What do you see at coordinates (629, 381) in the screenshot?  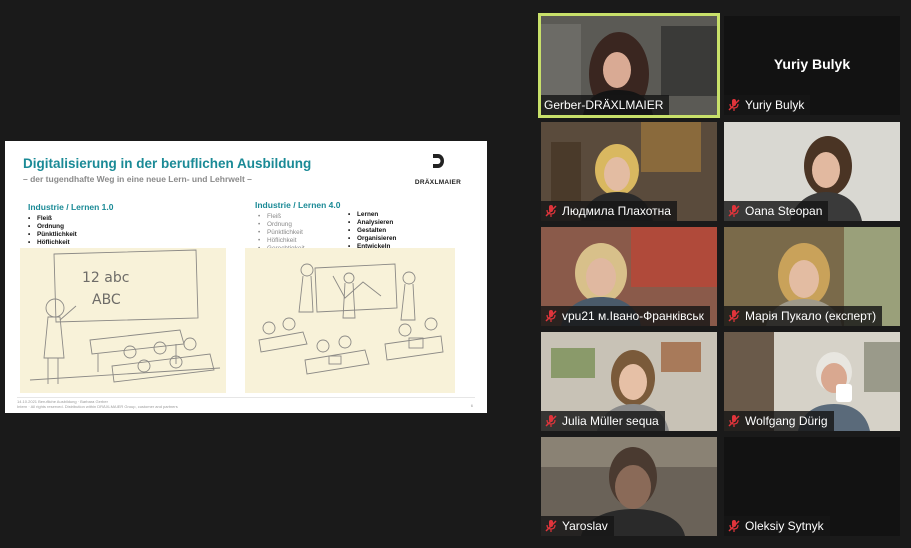 I see `participant-tile-julia: Julia Müller sequa` at bounding box center [629, 381].